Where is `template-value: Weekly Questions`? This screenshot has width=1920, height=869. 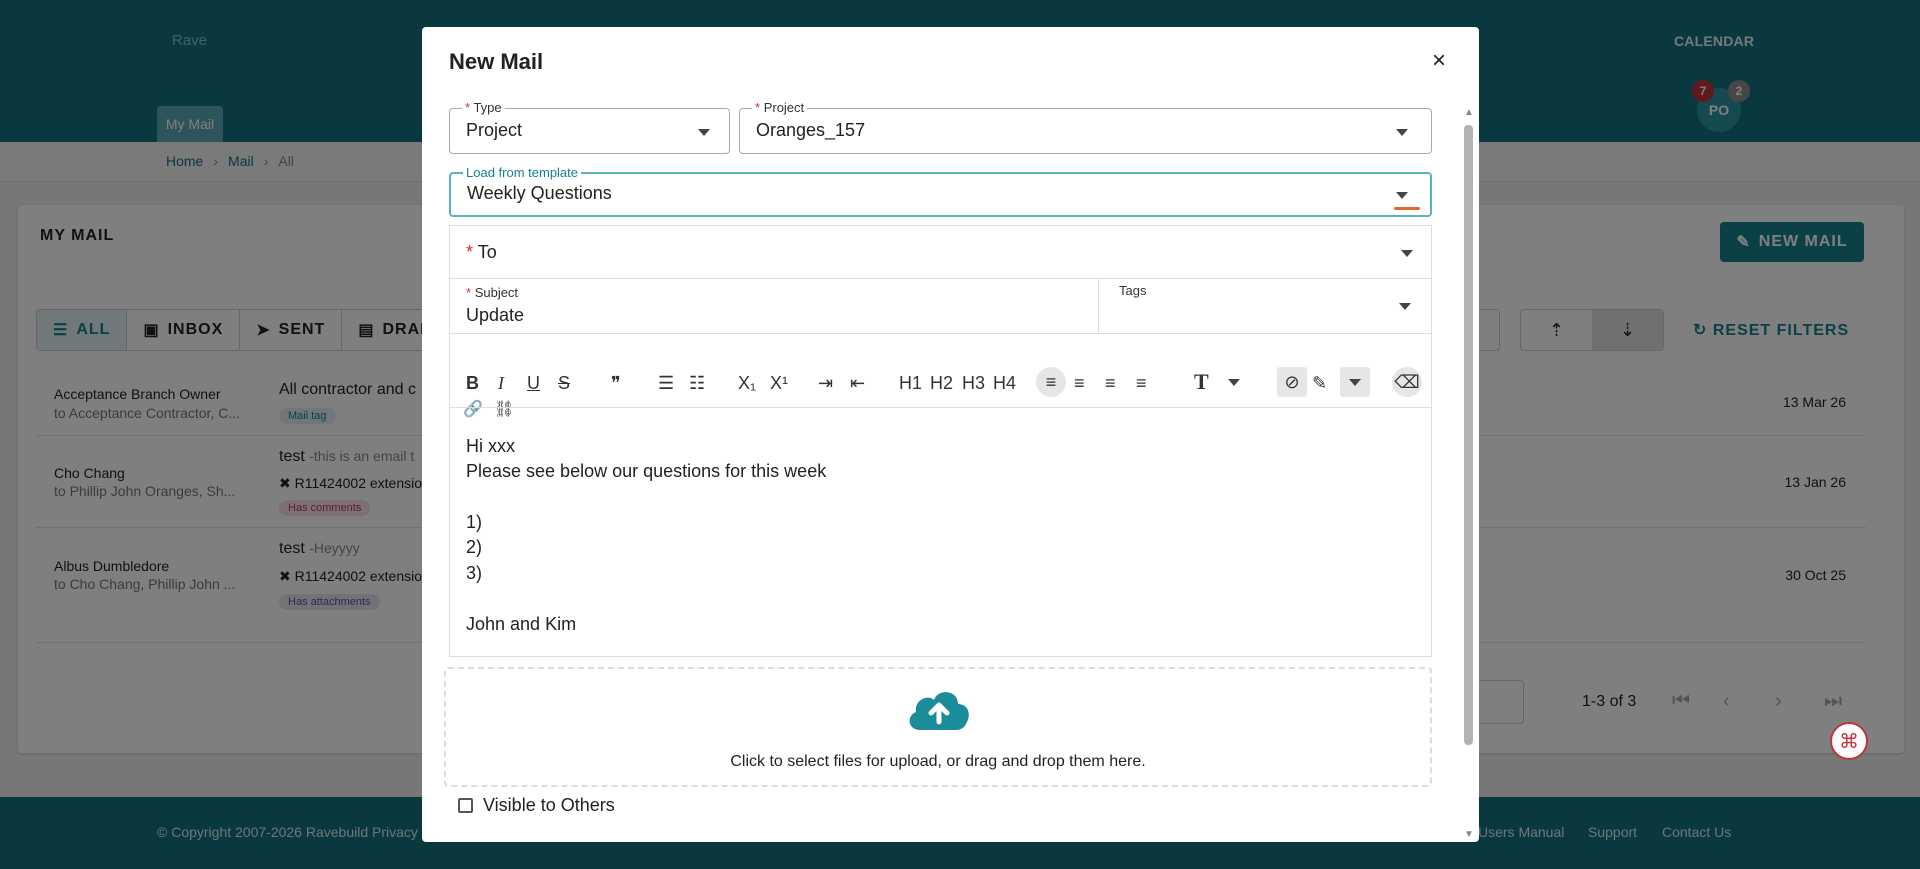 template-value: Weekly Questions is located at coordinates (539, 193).